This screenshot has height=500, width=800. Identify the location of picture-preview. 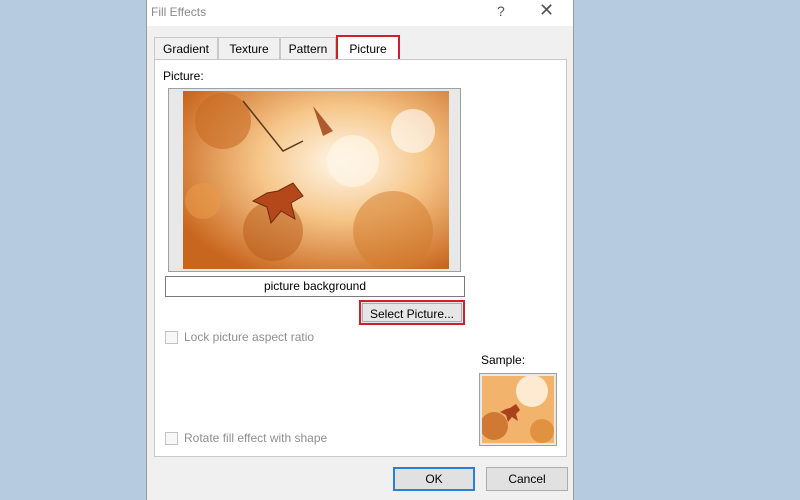
(316, 180).